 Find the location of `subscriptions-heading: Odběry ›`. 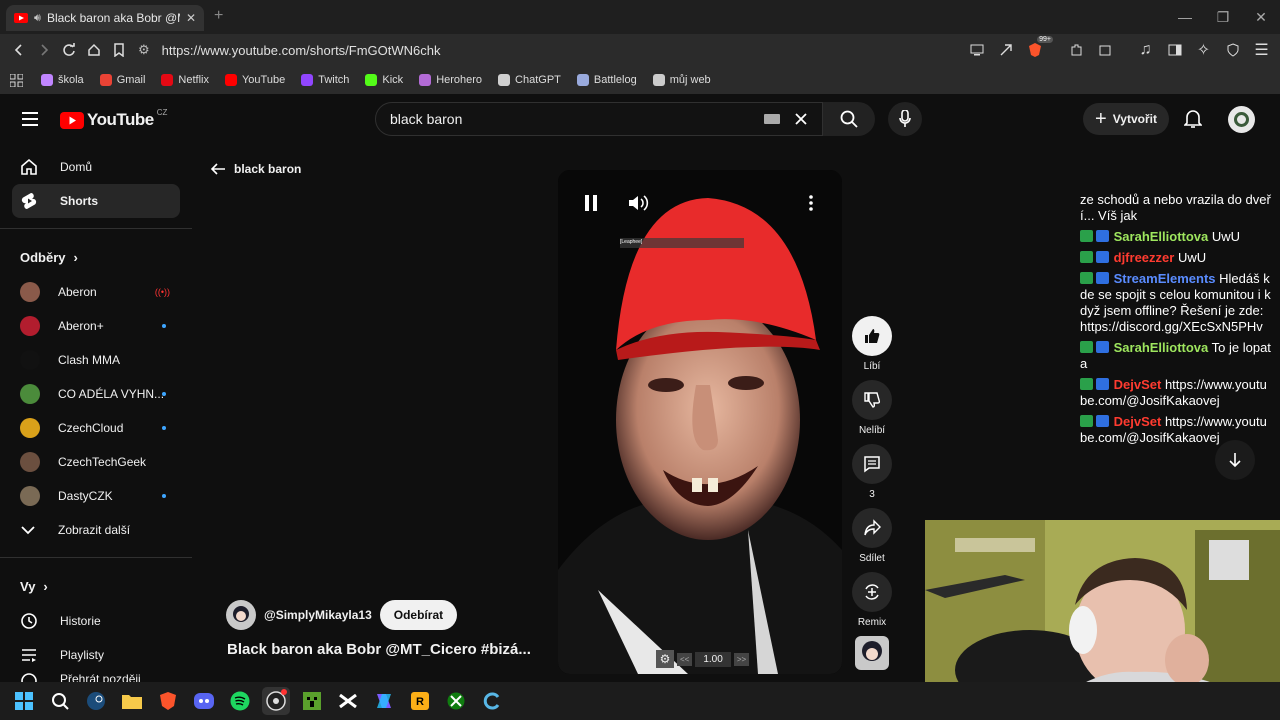

subscriptions-heading: Odběry › is located at coordinates (96, 257).